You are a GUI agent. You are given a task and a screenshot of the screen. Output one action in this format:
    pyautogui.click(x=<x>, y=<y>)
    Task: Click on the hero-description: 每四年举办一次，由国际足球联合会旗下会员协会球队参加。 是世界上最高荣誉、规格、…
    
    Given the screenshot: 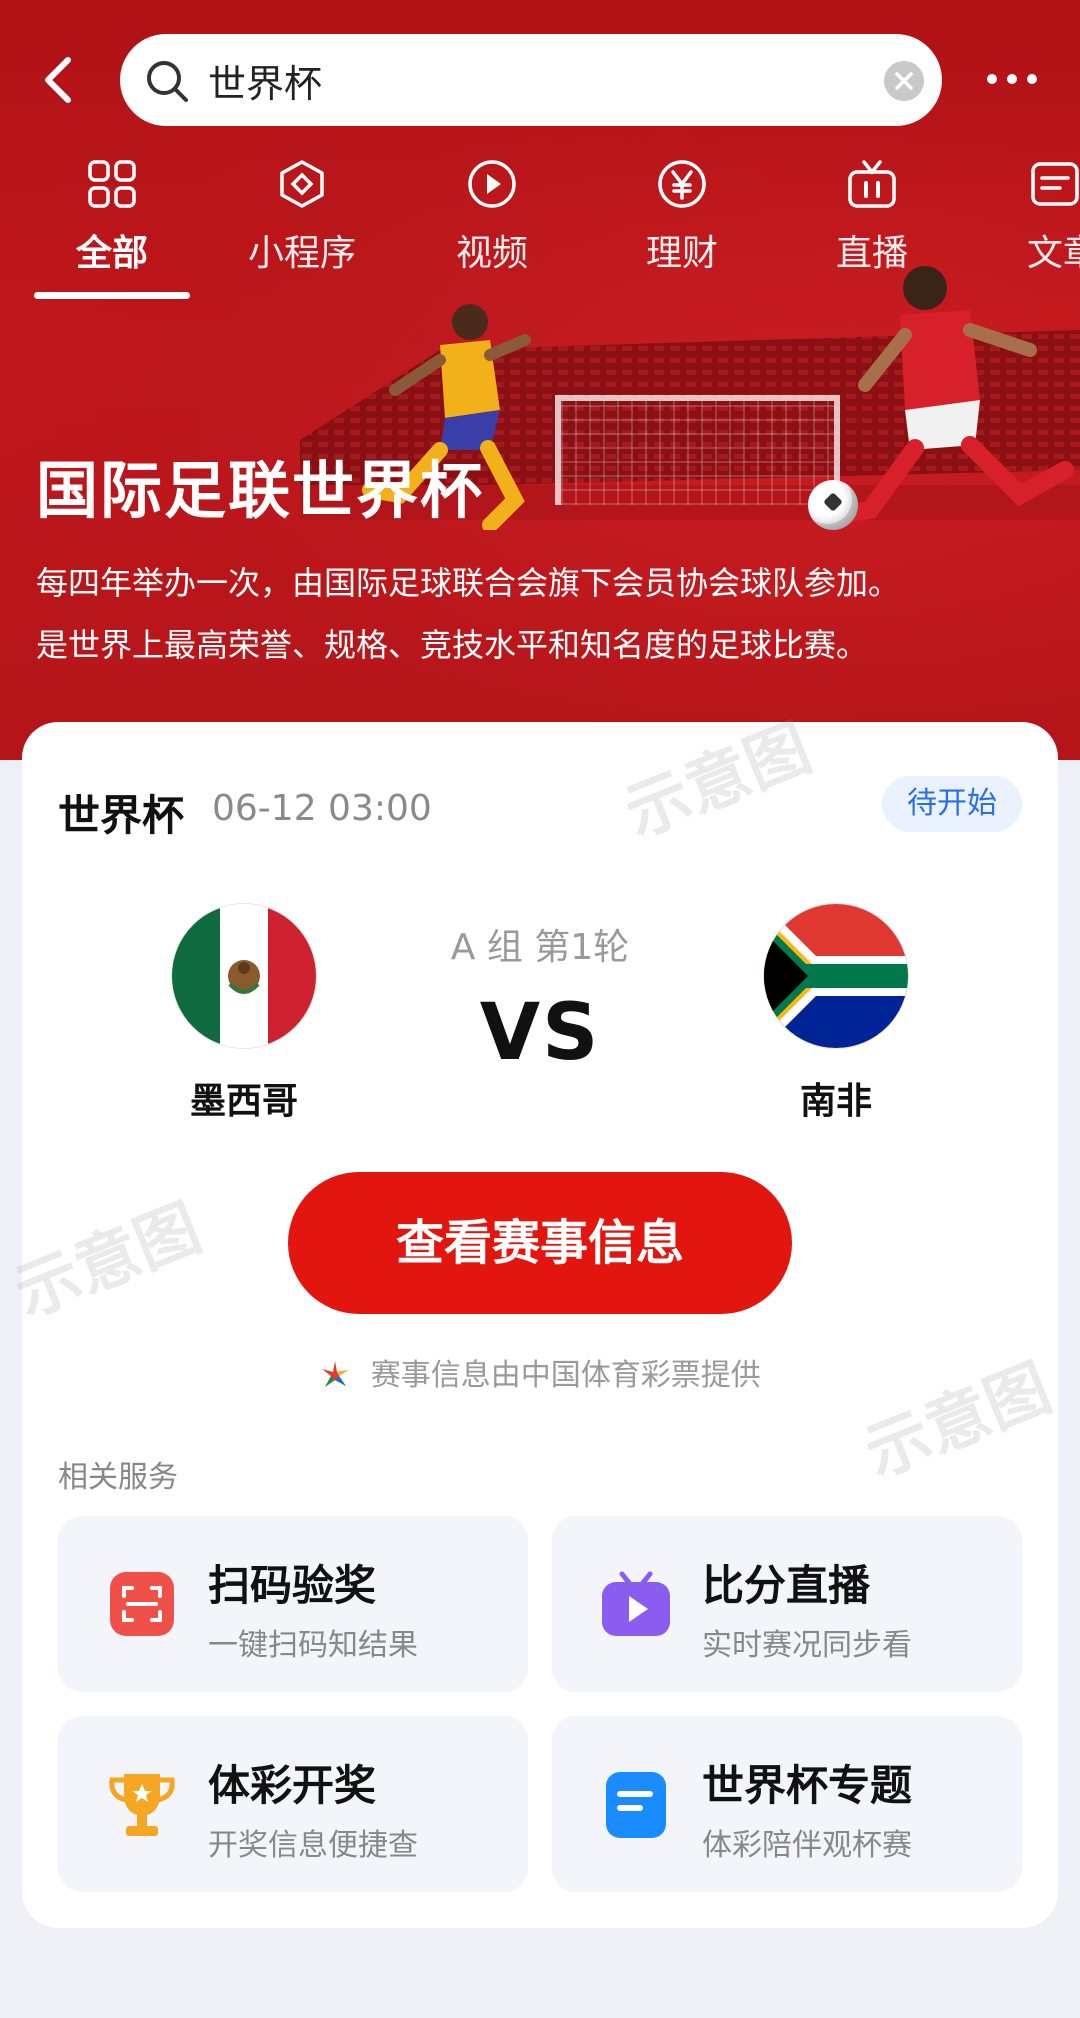 What is the action you would take?
    pyautogui.click(x=551, y=614)
    